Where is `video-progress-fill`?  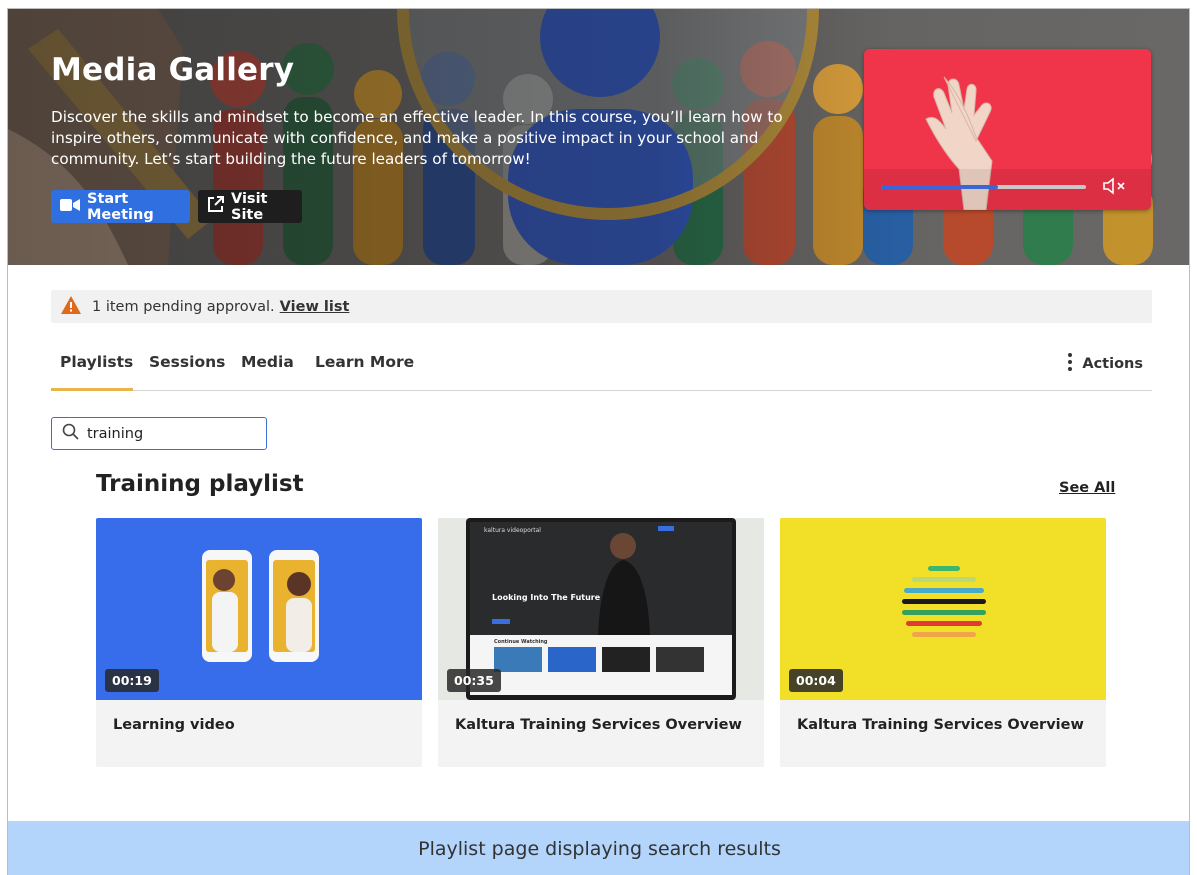
video-progress-fill is located at coordinates (939, 187).